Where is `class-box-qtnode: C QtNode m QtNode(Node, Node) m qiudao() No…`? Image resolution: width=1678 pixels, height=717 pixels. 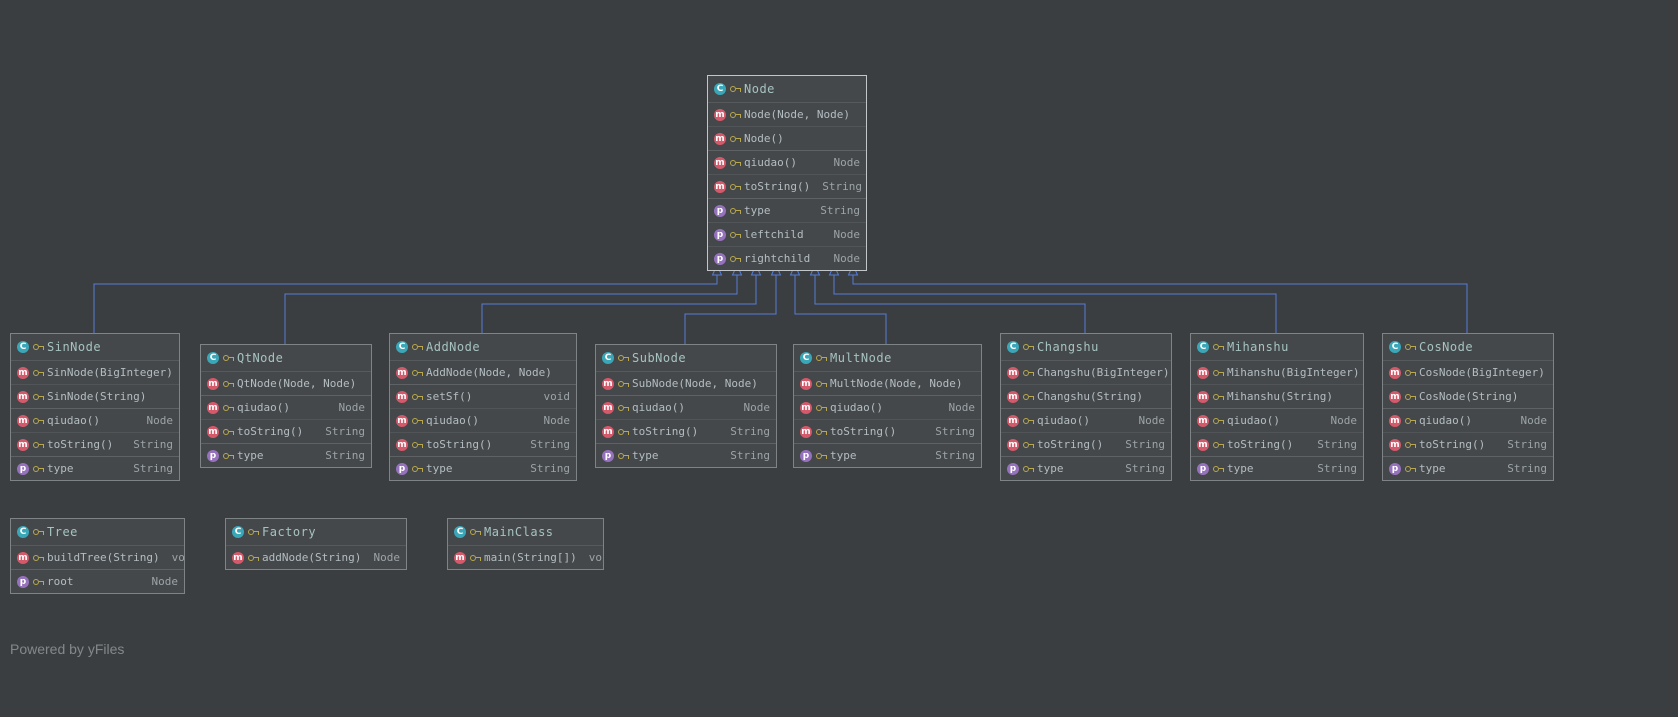
class-box-qtnode: C QtNode m QtNode(Node, Node) m qiudao() No… is located at coordinates (286, 406).